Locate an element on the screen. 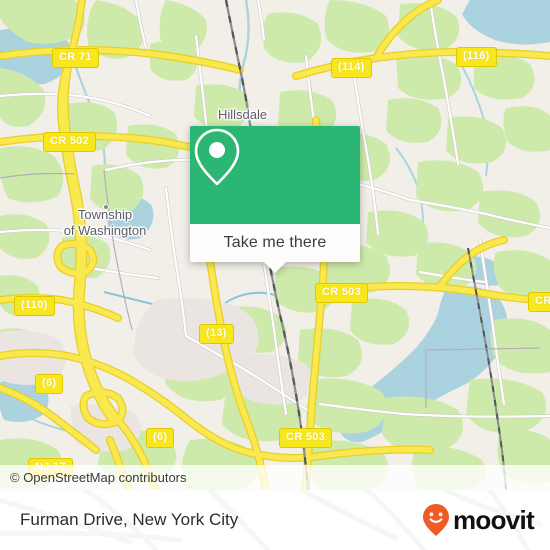  road-shield-cr-503-south: CR 503 is located at coordinates (306, 438).